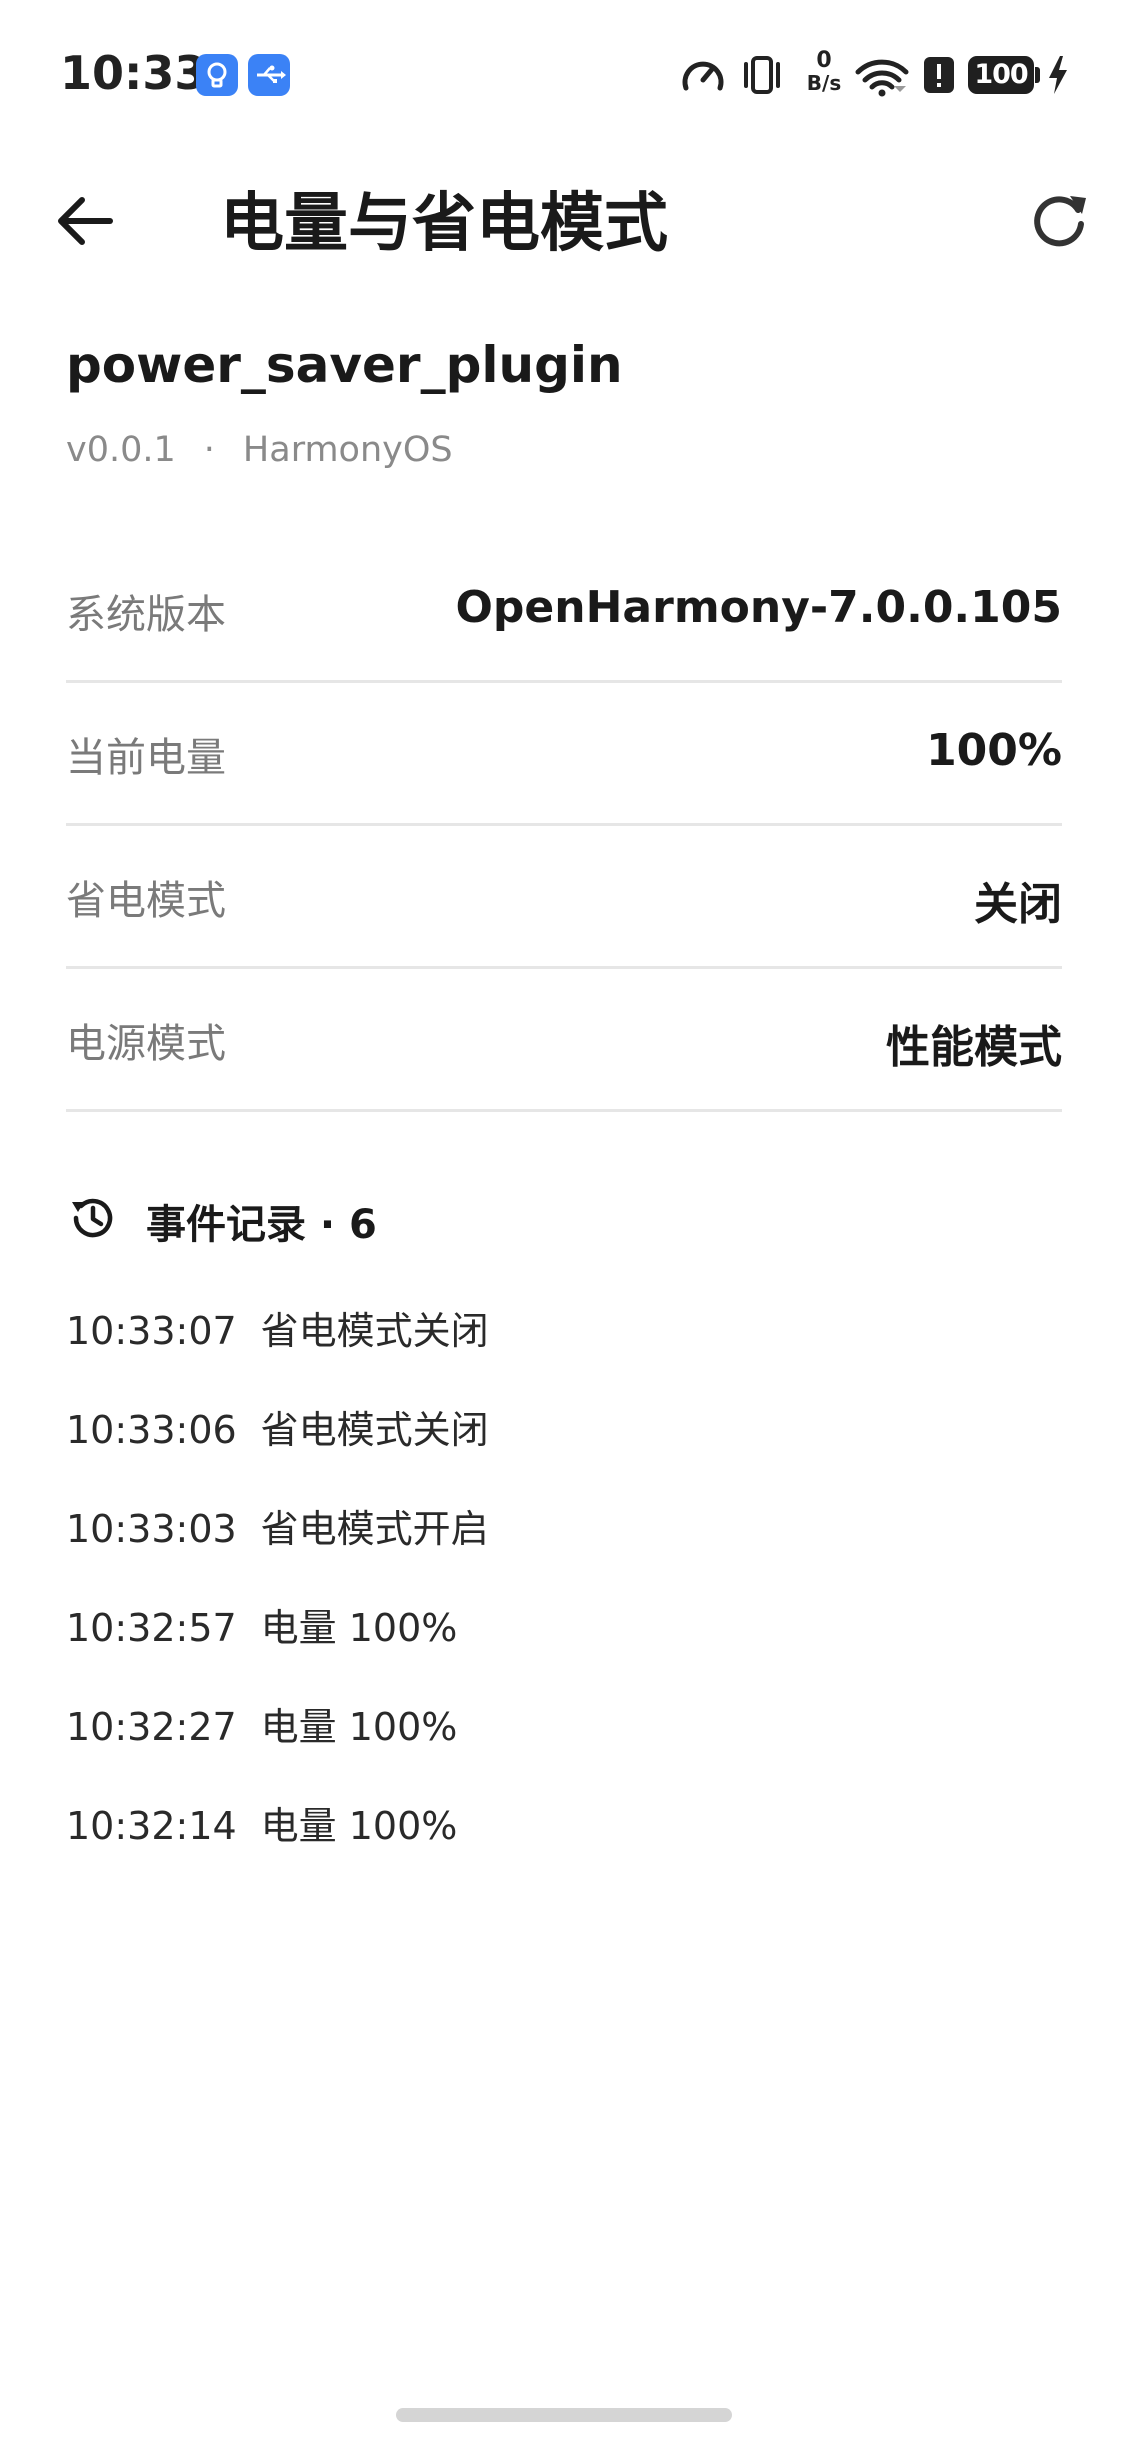 Image resolution: width=1128 pixels, height=2444 pixels. What do you see at coordinates (444, 224) in the screenshot?
I see `page-title: 电量与省电模式` at bounding box center [444, 224].